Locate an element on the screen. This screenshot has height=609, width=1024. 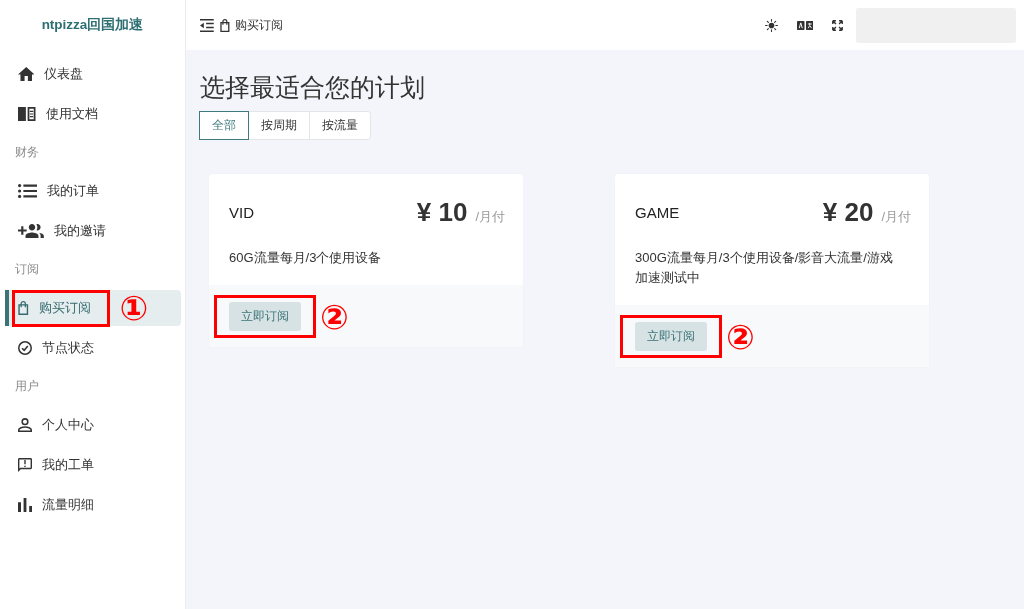
plan-price: ¥ 10 is located at coordinates (442, 212).